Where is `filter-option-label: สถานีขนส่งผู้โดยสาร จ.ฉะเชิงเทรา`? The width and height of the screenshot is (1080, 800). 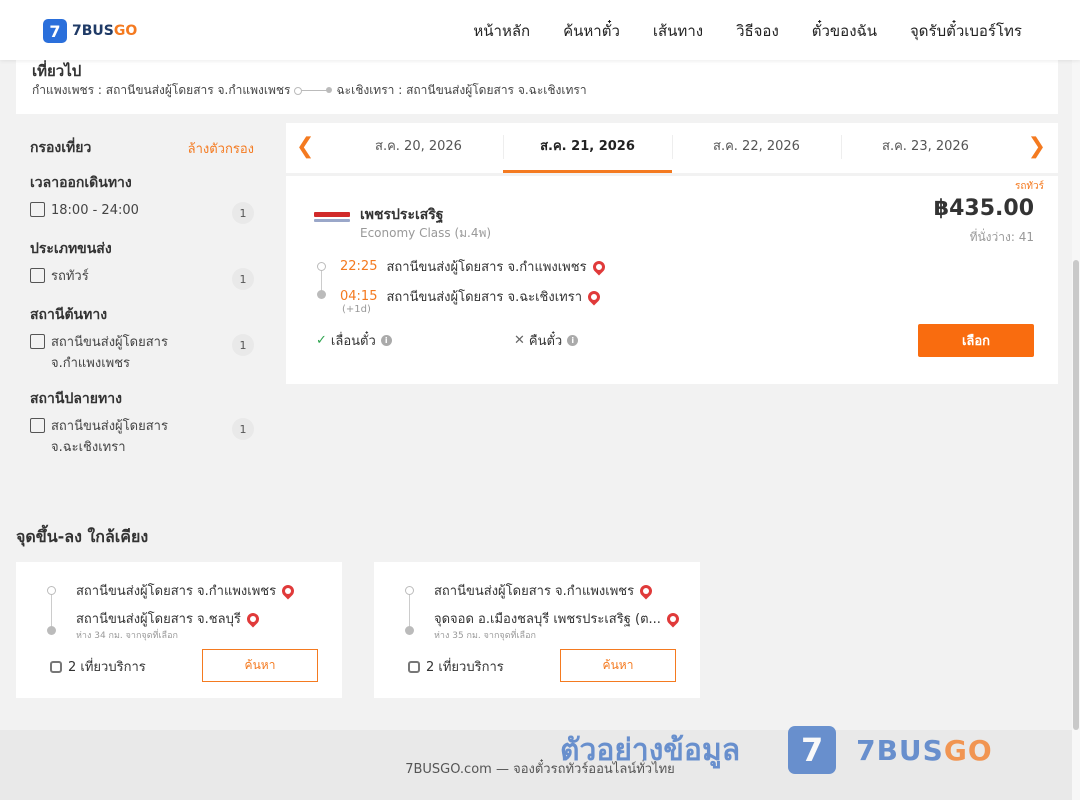 filter-option-label: สถานีขนส่งผู้โดยสาร จ.ฉะเชิงเทรา is located at coordinates (109, 437).